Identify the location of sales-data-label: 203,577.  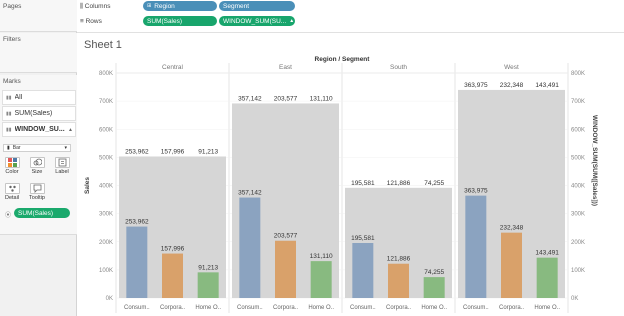
(286, 236).